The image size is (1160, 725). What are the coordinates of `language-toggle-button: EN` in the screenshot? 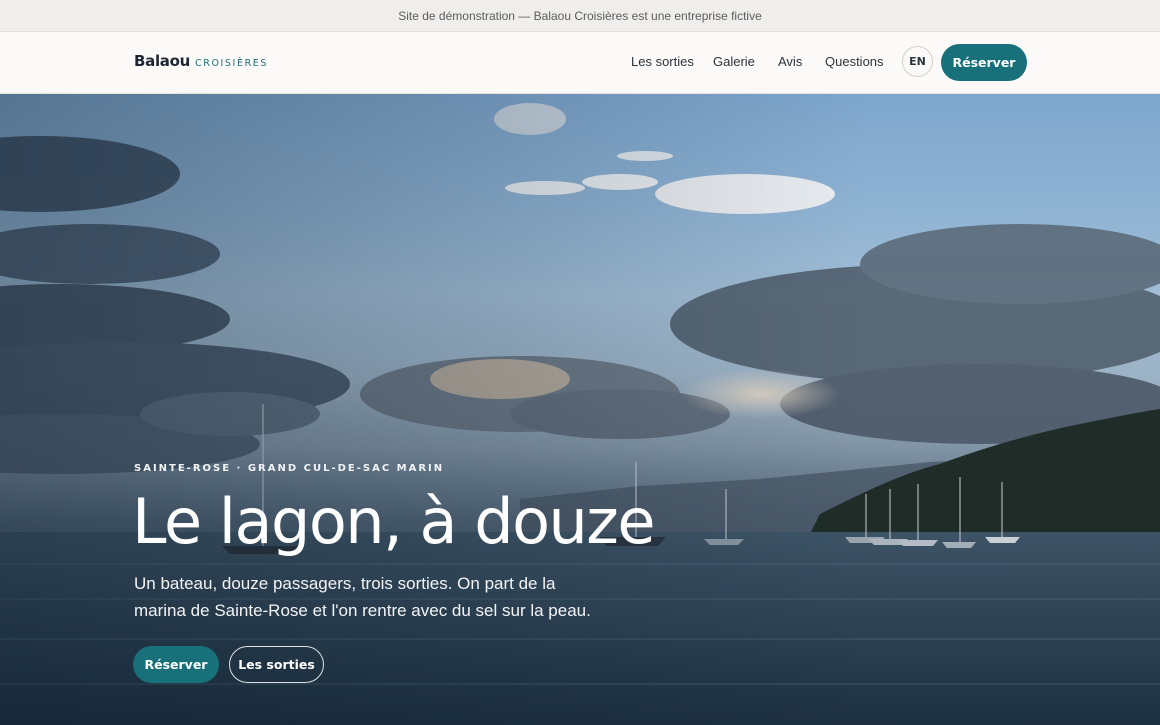 It's located at (917, 61).